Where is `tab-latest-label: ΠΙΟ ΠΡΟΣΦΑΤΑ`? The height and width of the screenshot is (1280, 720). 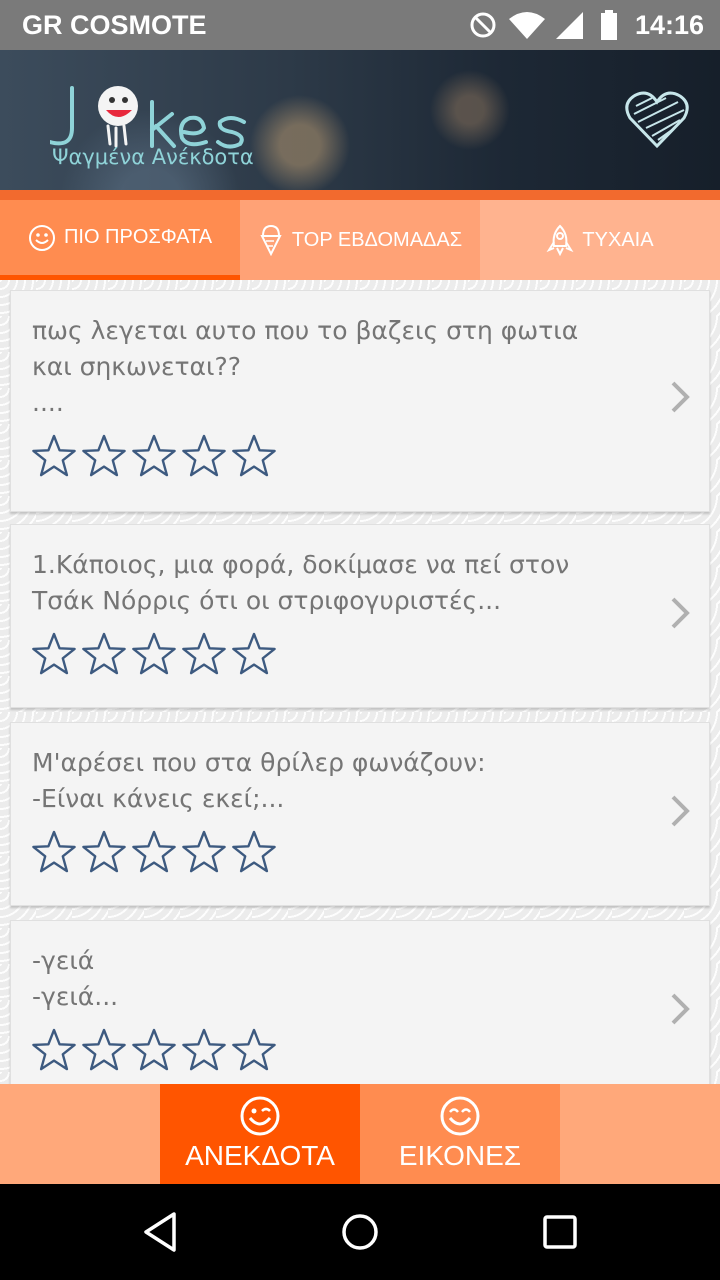
tab-latest-label: ΠΙΟ ΠΡΟΣΦΑΤΑ is located at coordinates (138, 237).